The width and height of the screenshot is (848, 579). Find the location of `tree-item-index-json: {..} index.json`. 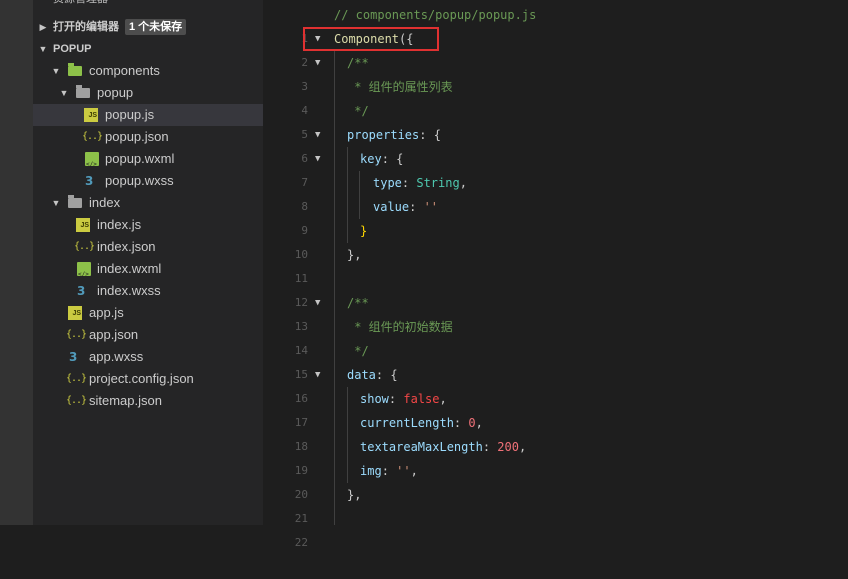

tree-item-index-json: {..} index.json is located at coordinates (148, 247).